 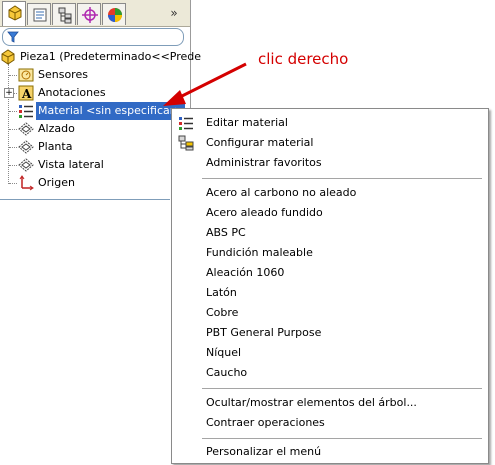 What do you see at coordinates (111, 56) in the screenshot?
I see `tree-item-root-label: Pieza1 (Predeterminado<<Prede` at bounding box center [111, 56].